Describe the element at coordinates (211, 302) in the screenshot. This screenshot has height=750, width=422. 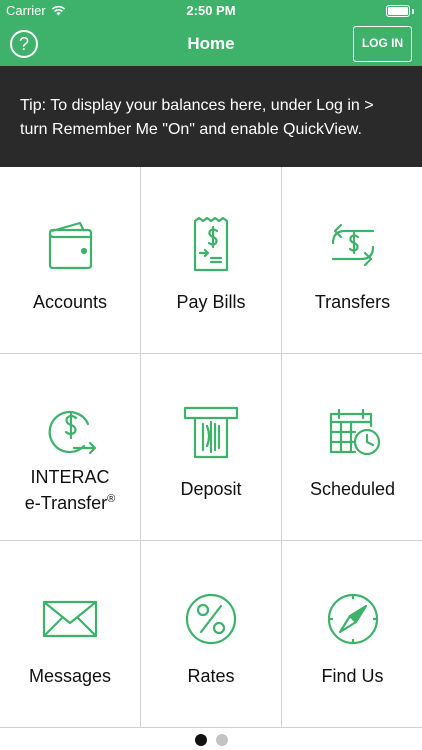
I see `tile-label: Pay Bills` at that location.